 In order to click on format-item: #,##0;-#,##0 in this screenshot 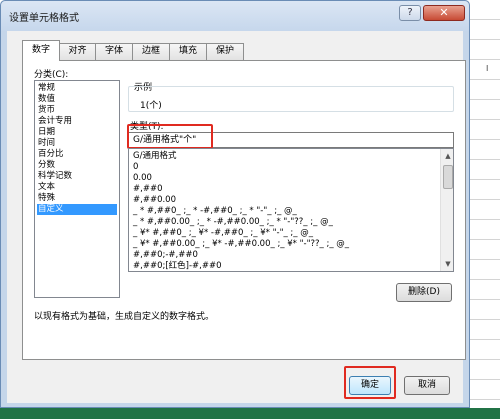, I will do `click(165, 255)`.